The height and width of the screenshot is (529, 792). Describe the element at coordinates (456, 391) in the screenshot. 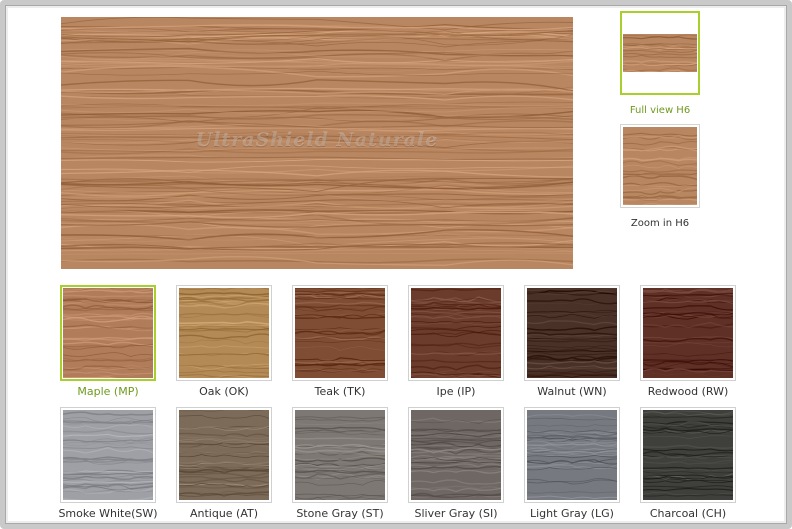

I see `swatch-caption: Ipe (IP)` at that location.